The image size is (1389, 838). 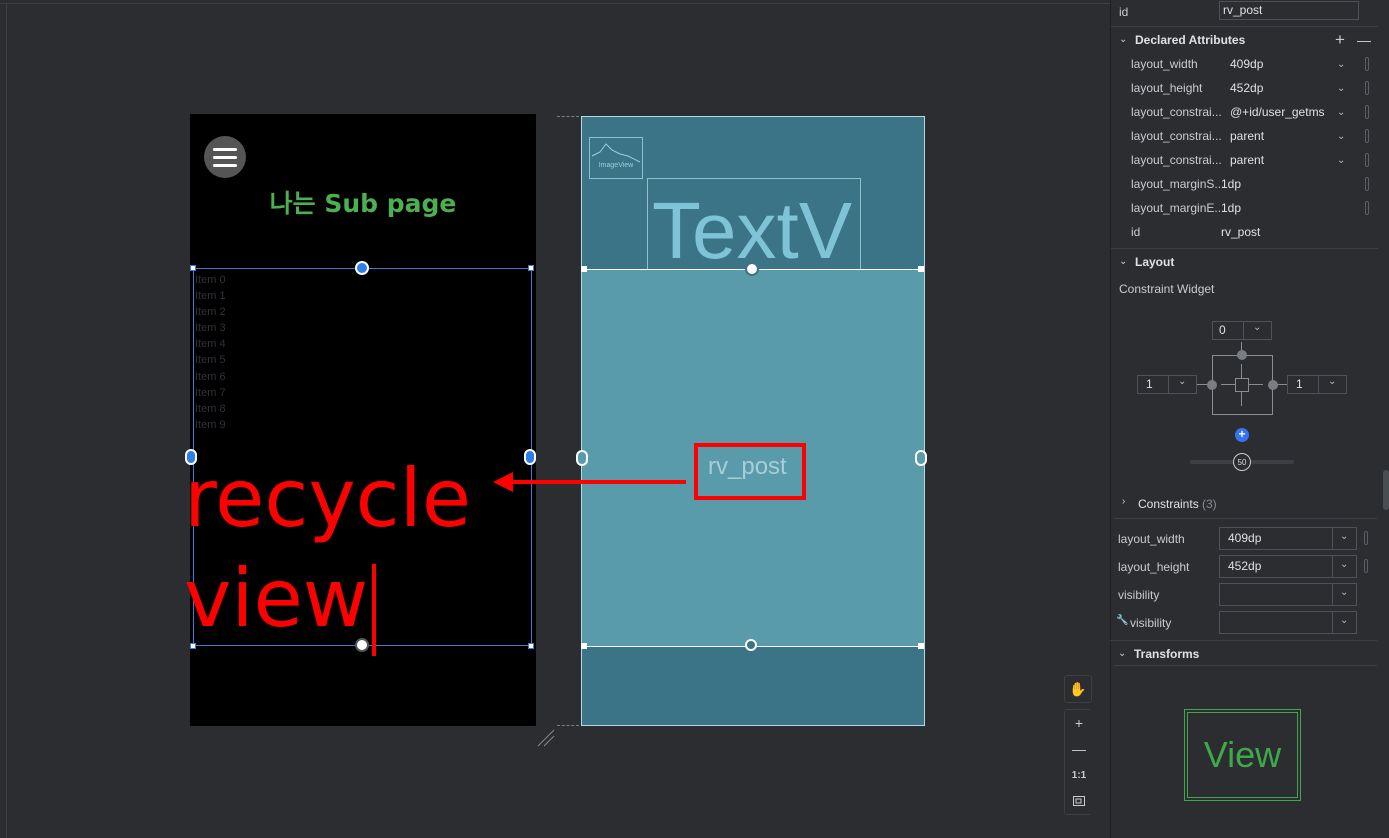 I want to click on blueprint-imageview: ImageView, so click(x=616, y=158).